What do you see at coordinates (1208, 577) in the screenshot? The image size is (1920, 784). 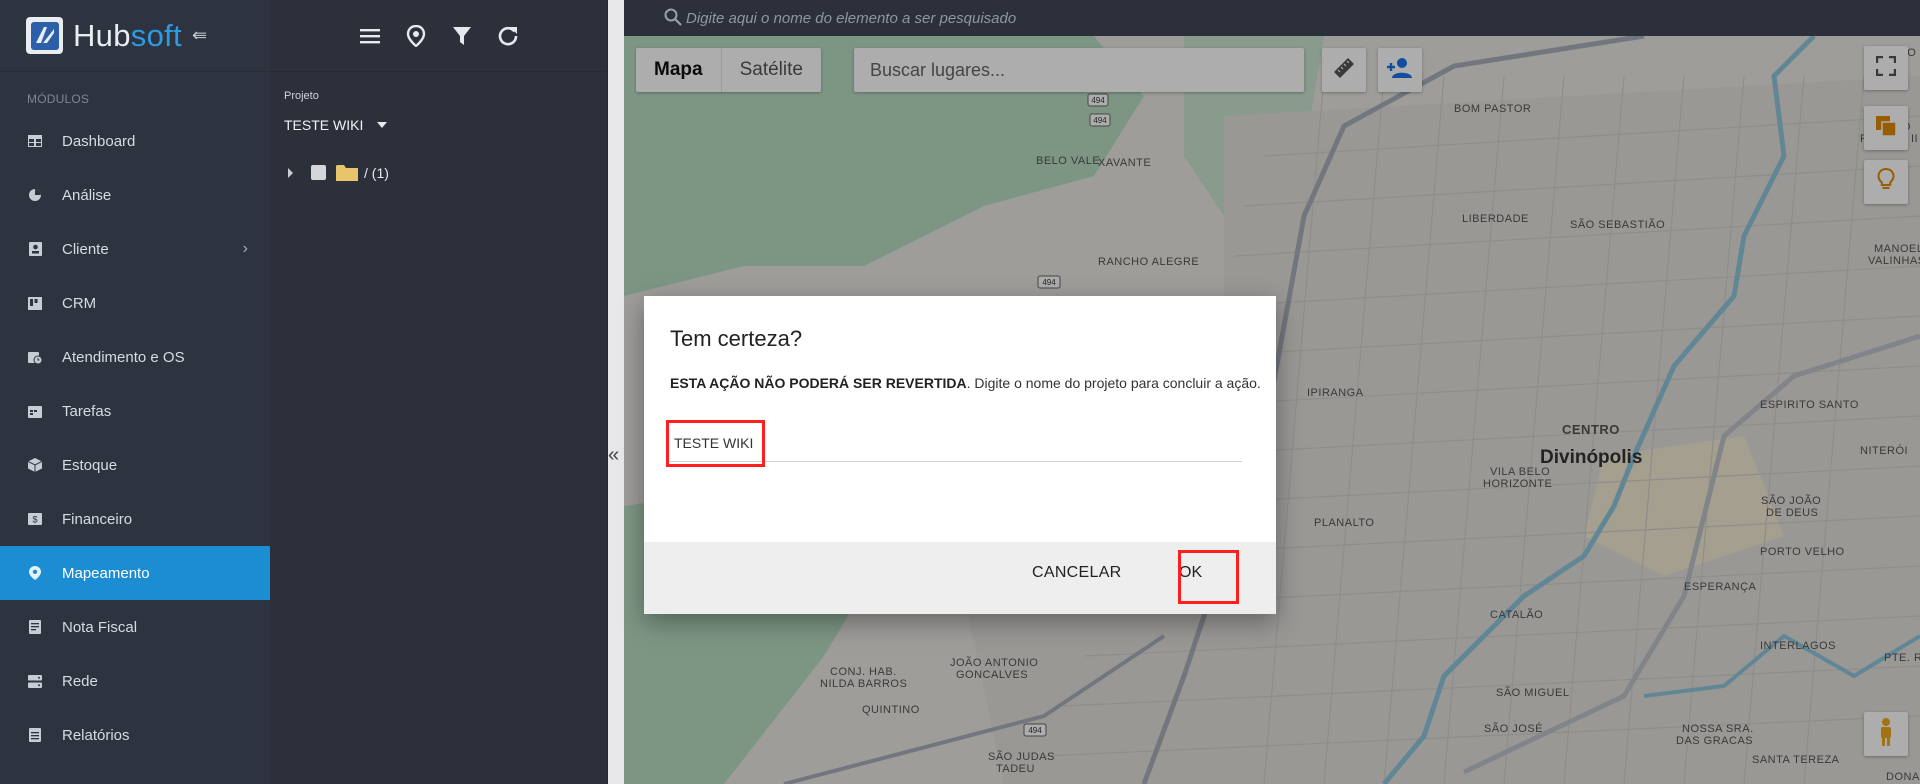 I see `ok-highlight-box` at bounding box center [1208, 577].